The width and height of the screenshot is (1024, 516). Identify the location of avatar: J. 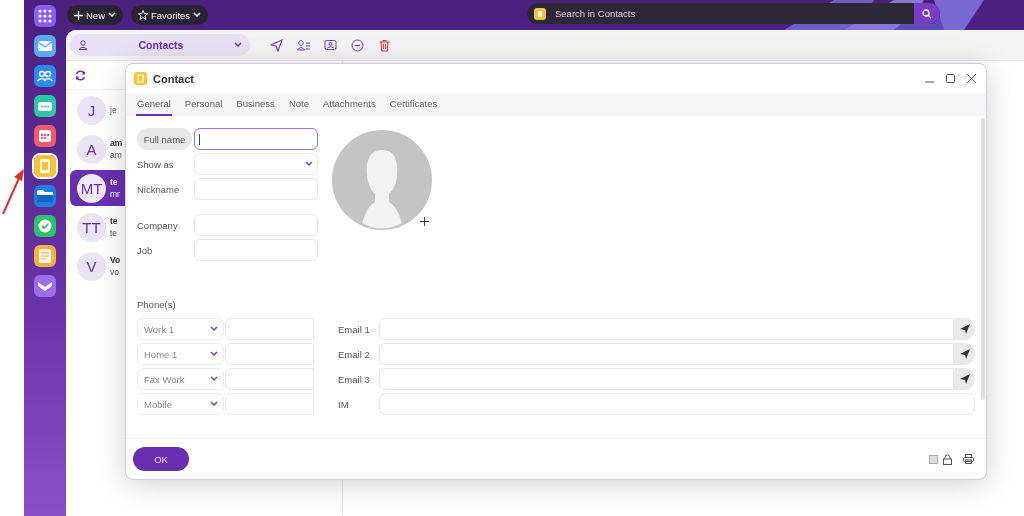
(91, 110).